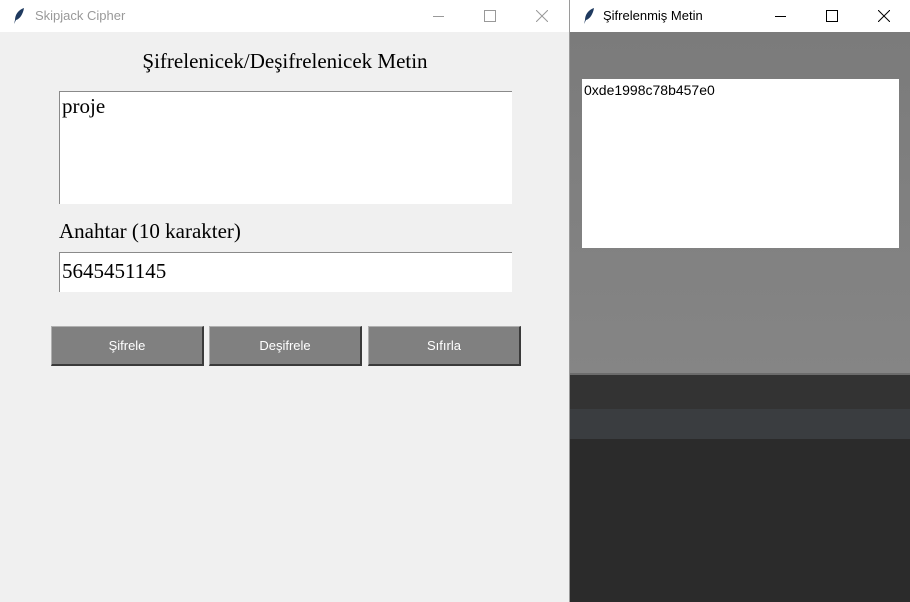  Describe the element at coordinates (285, 61) in the screenshot. I see `text-label: Şifrelenicek/Deşifrelenicek Metin` at that location.